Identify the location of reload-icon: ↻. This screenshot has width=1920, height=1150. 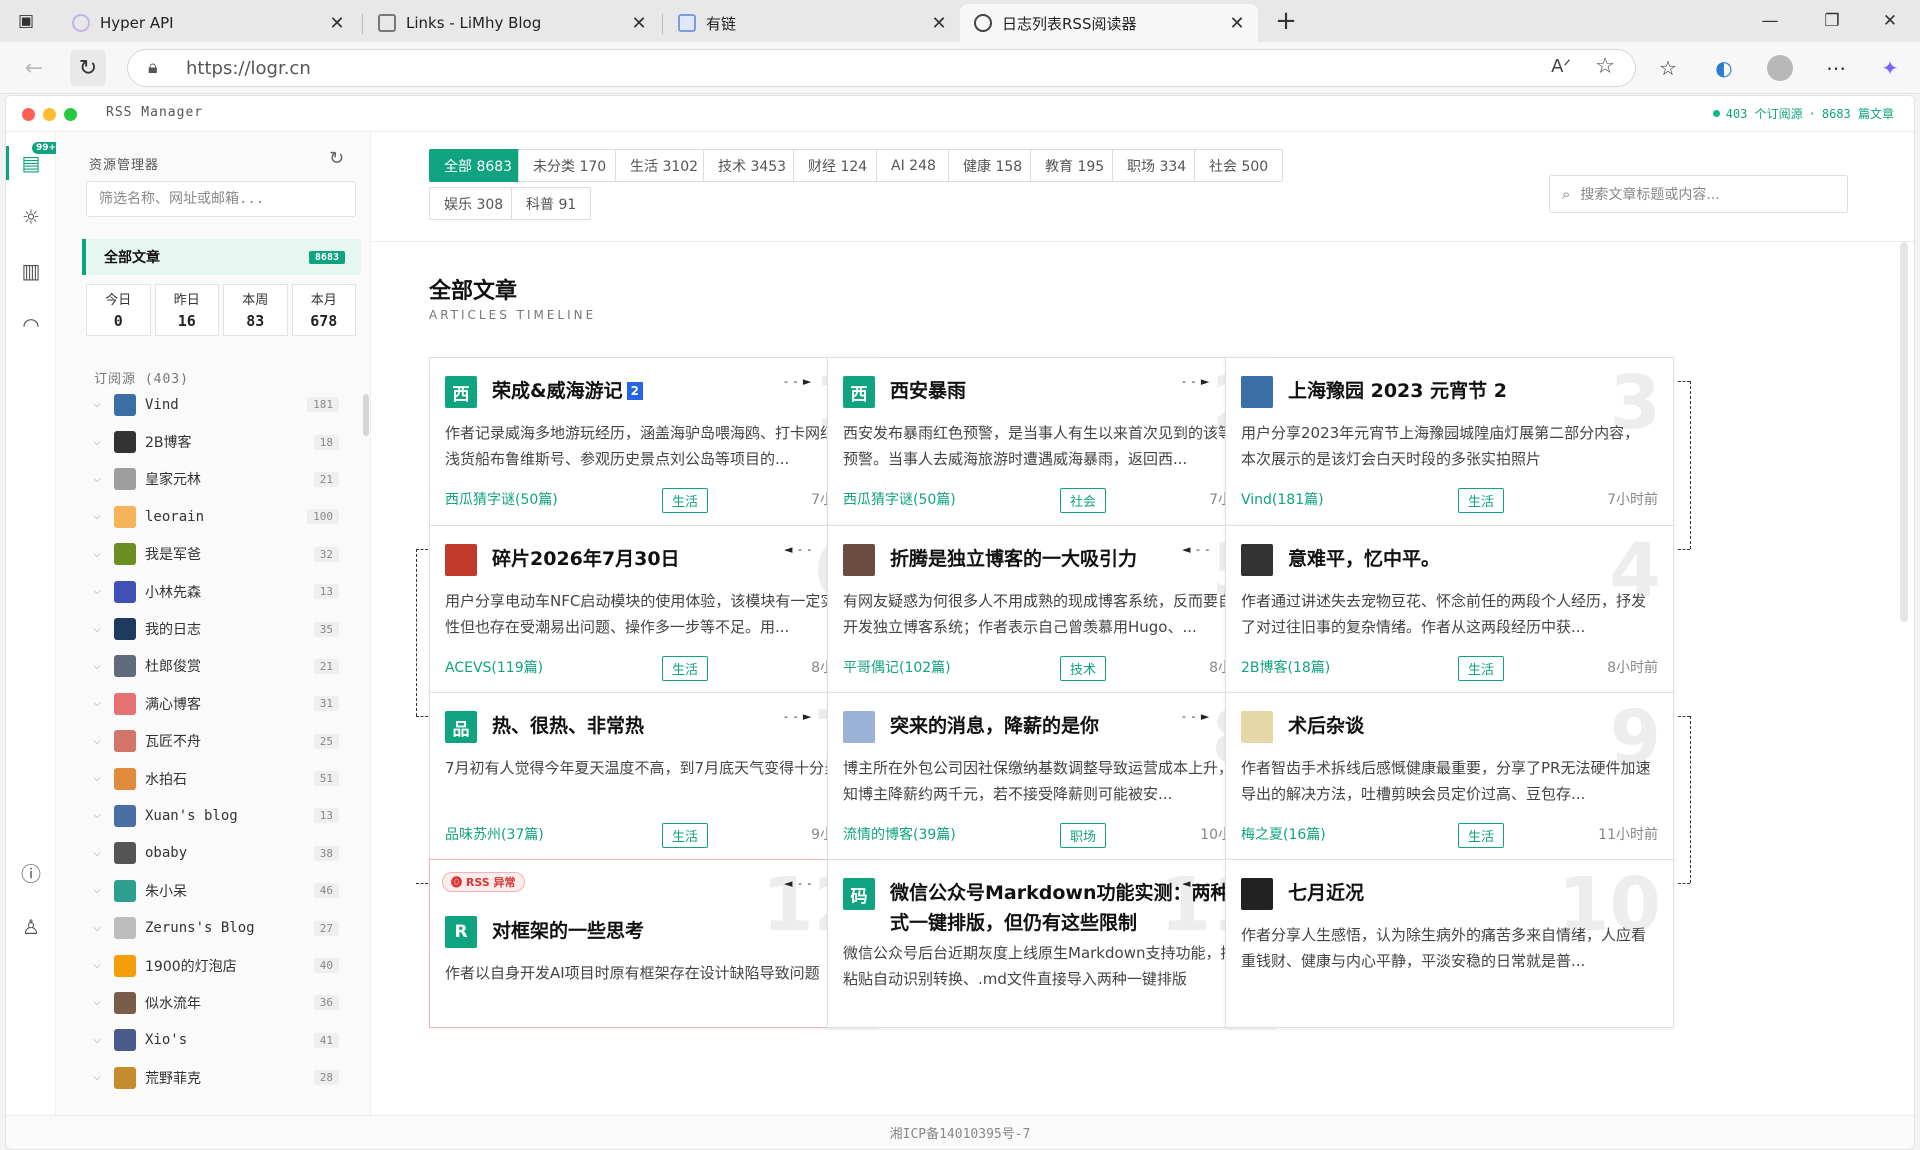
(88, 68).